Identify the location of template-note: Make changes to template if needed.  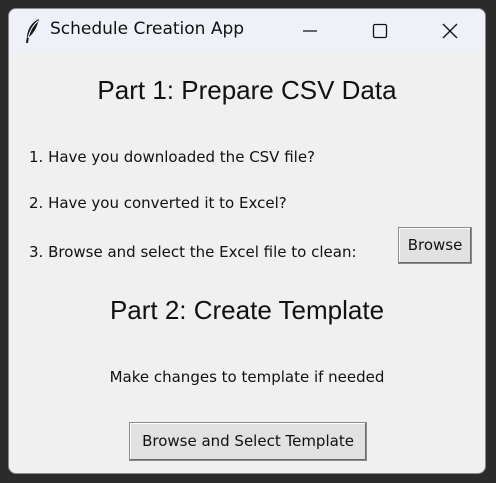
(247, 377).